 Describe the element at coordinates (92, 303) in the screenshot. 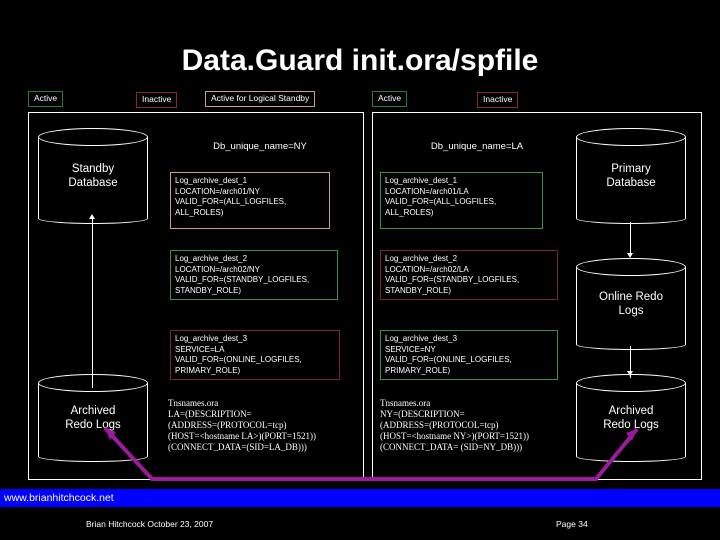

I see `left-connector-line` at that location.